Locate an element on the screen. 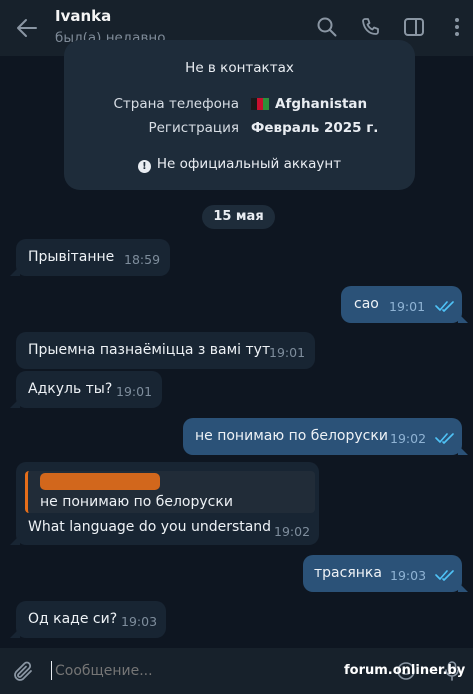 Image resolution: width=473 pixels, height=694 pixels. message-text: не понимаю по белоруски is located at coordinates (291, 436).